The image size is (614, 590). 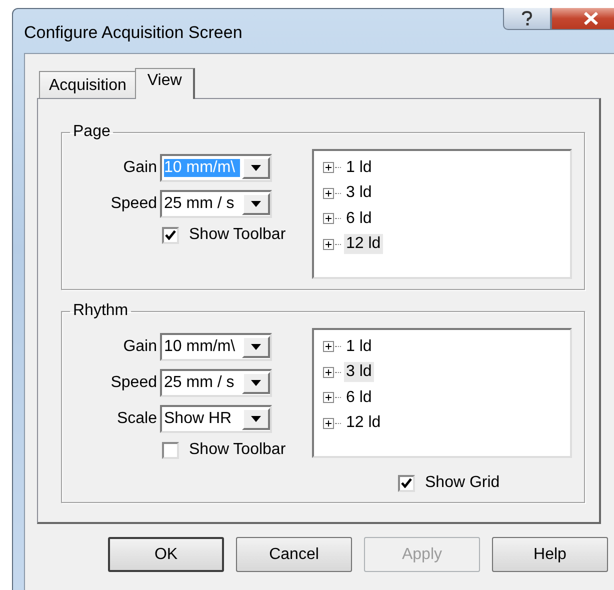 What do you see at coordinates (134, 33) in the screenshot?
I see `window-title: Configure Acquisition Screen` at bounding box center [134, 33].